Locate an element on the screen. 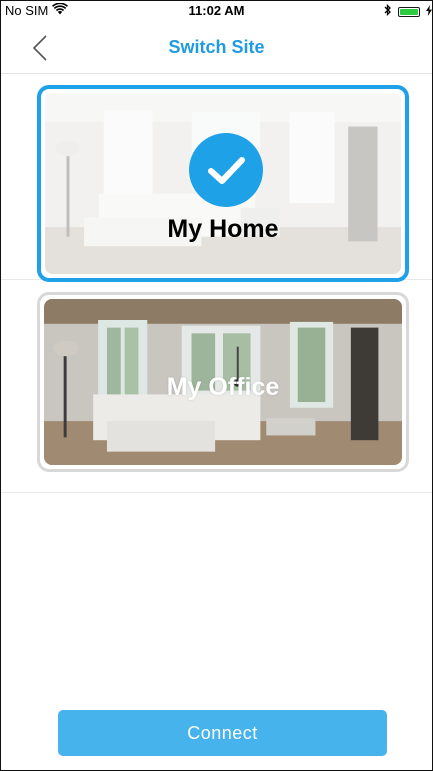 The width and height of the screenshot is (433, 771). status-right is located at coordinates (408, 11).